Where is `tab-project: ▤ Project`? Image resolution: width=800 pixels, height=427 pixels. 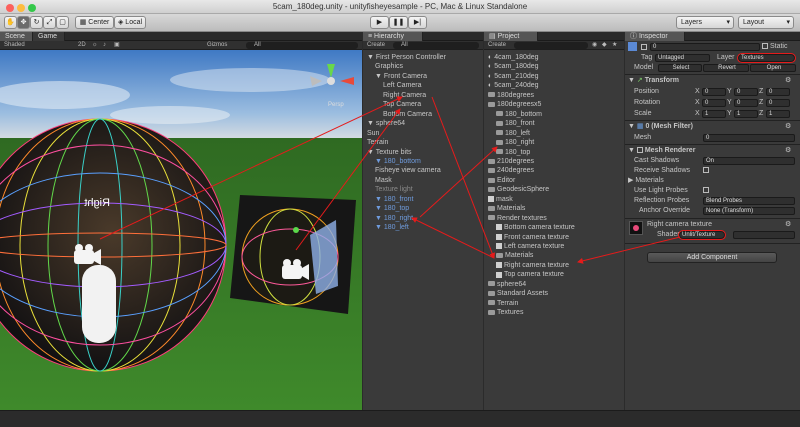 tab-project: ▤ Project is located at coordinates (511, 36).